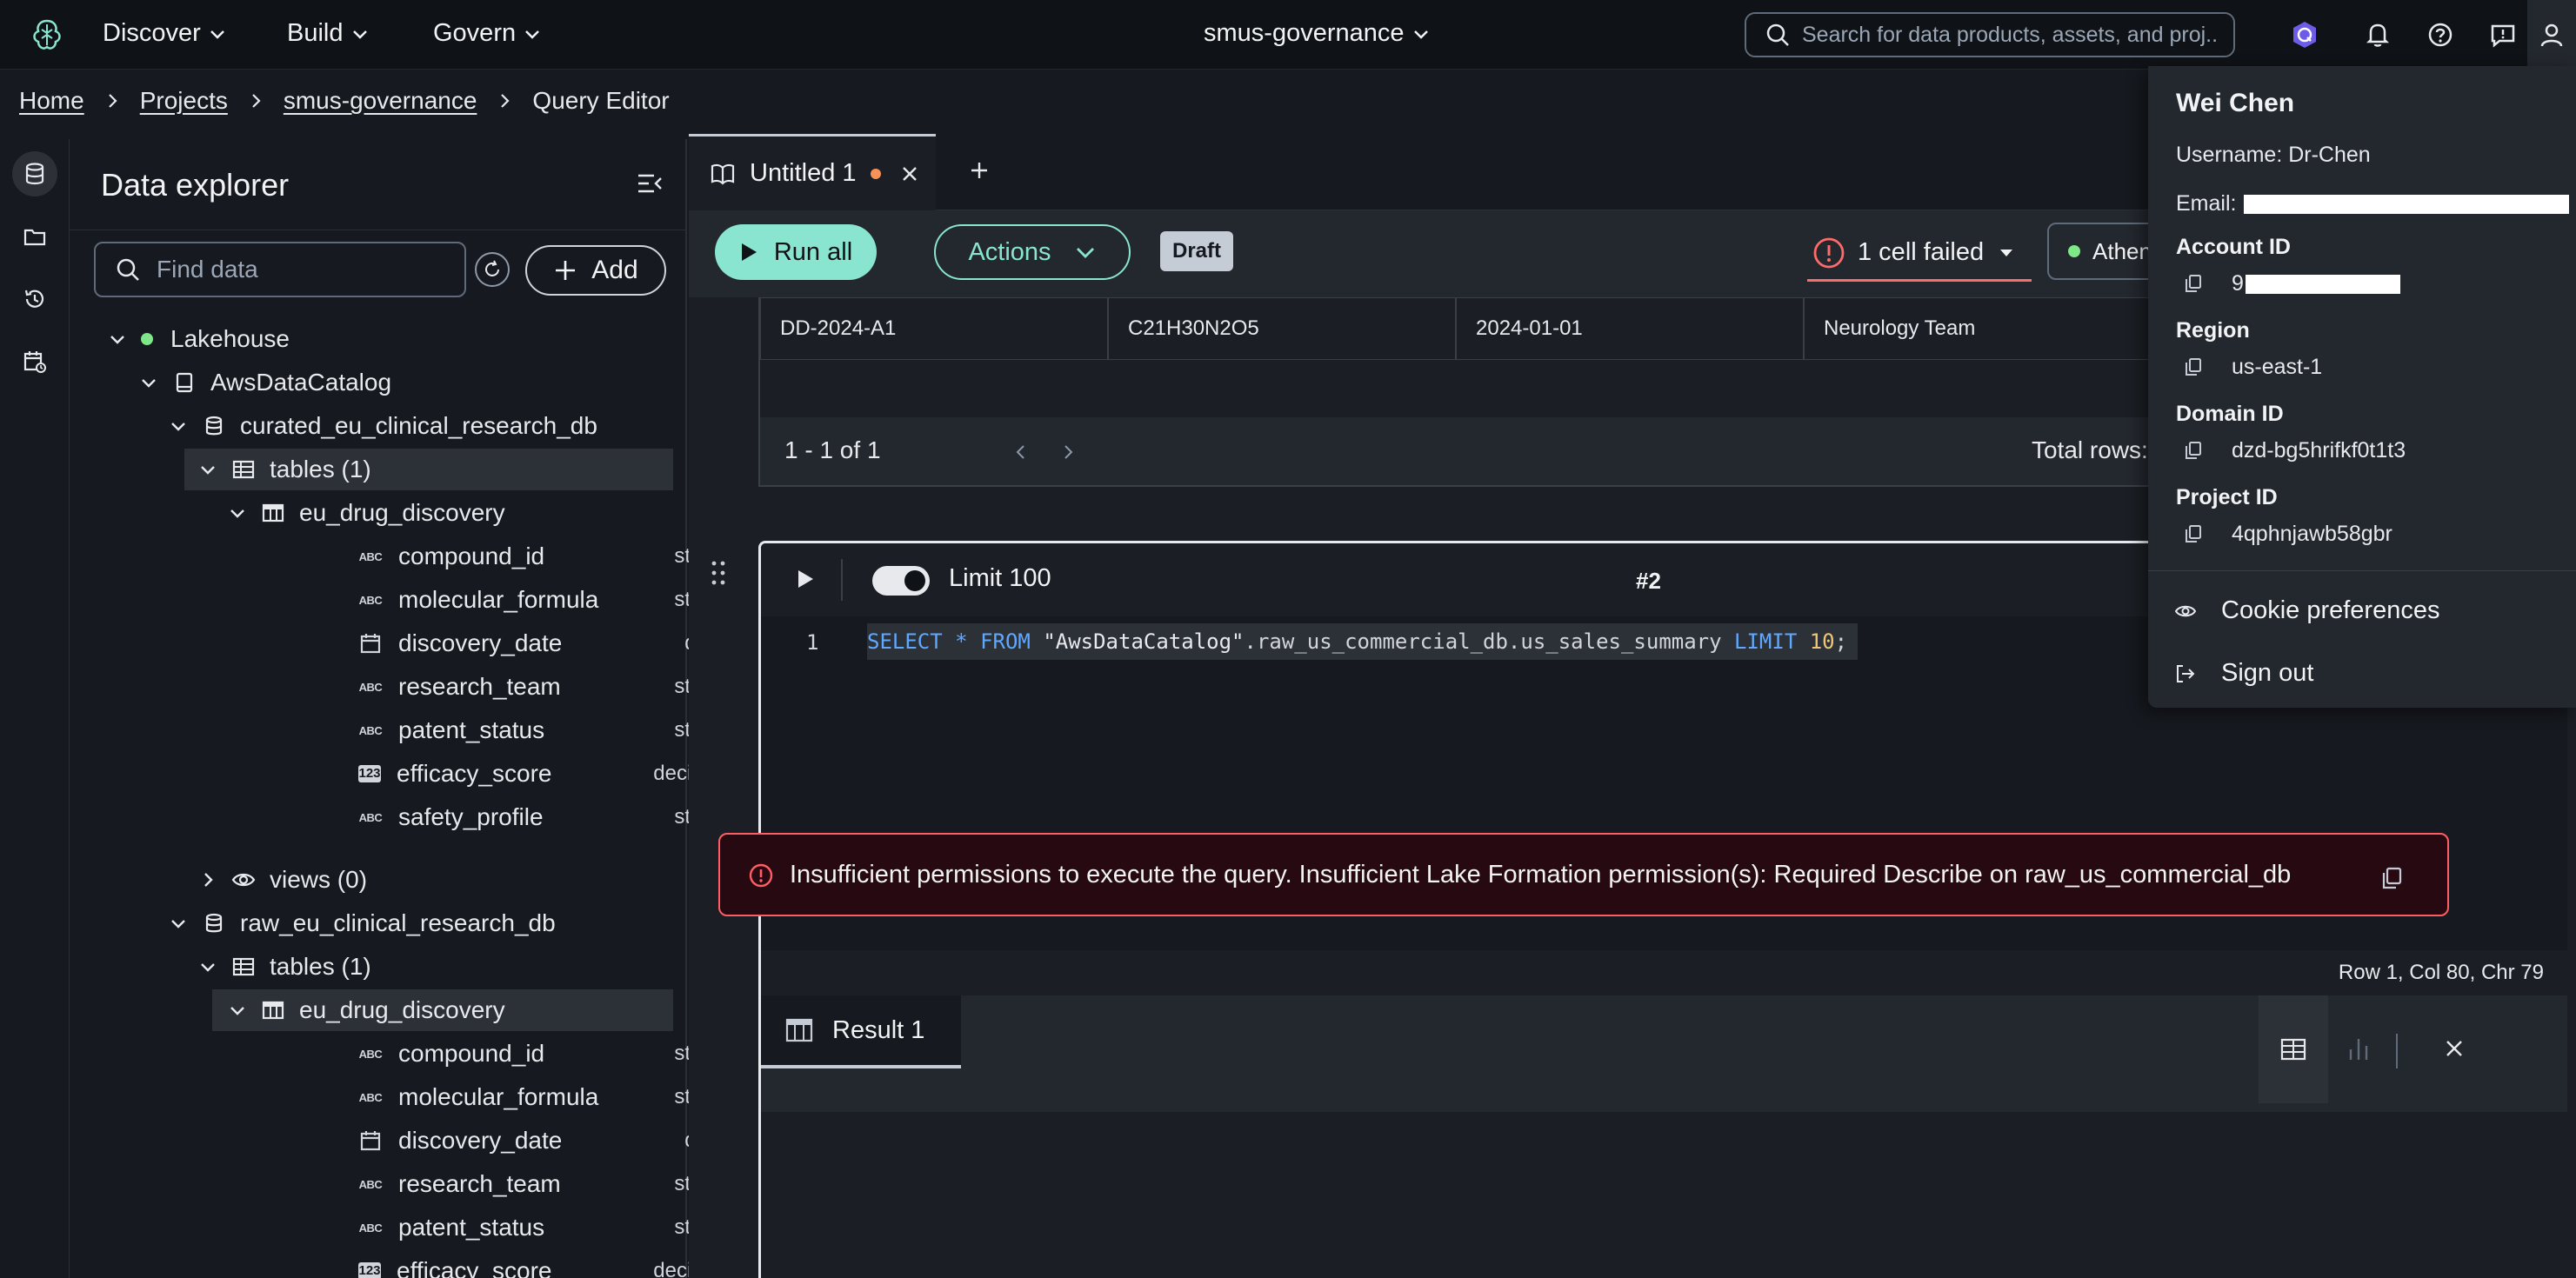 The image size is (2576, 1278). I want to click on amazon-q-icon, so click(2304, 34).